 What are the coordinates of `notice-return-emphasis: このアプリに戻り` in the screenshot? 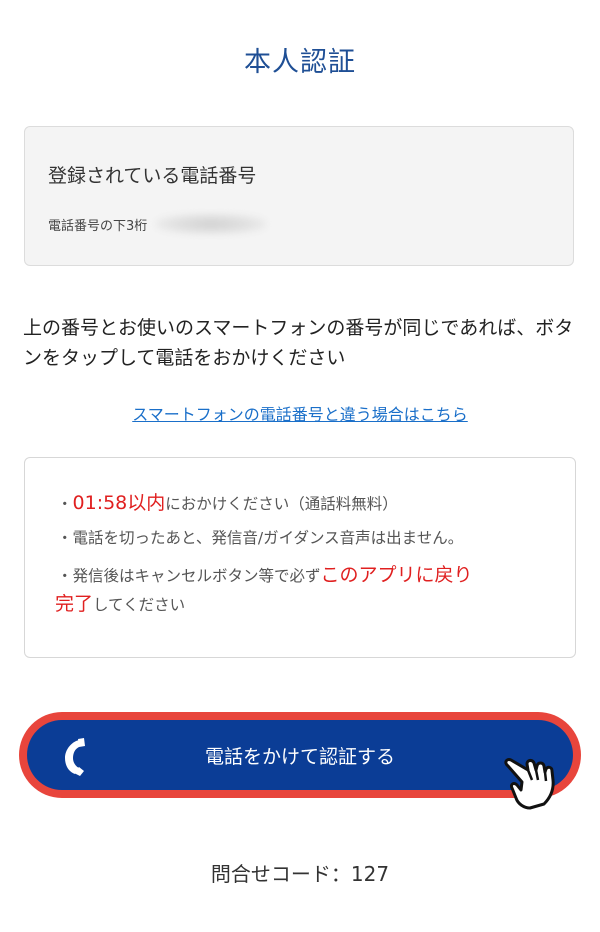 It's located at (396, 575).